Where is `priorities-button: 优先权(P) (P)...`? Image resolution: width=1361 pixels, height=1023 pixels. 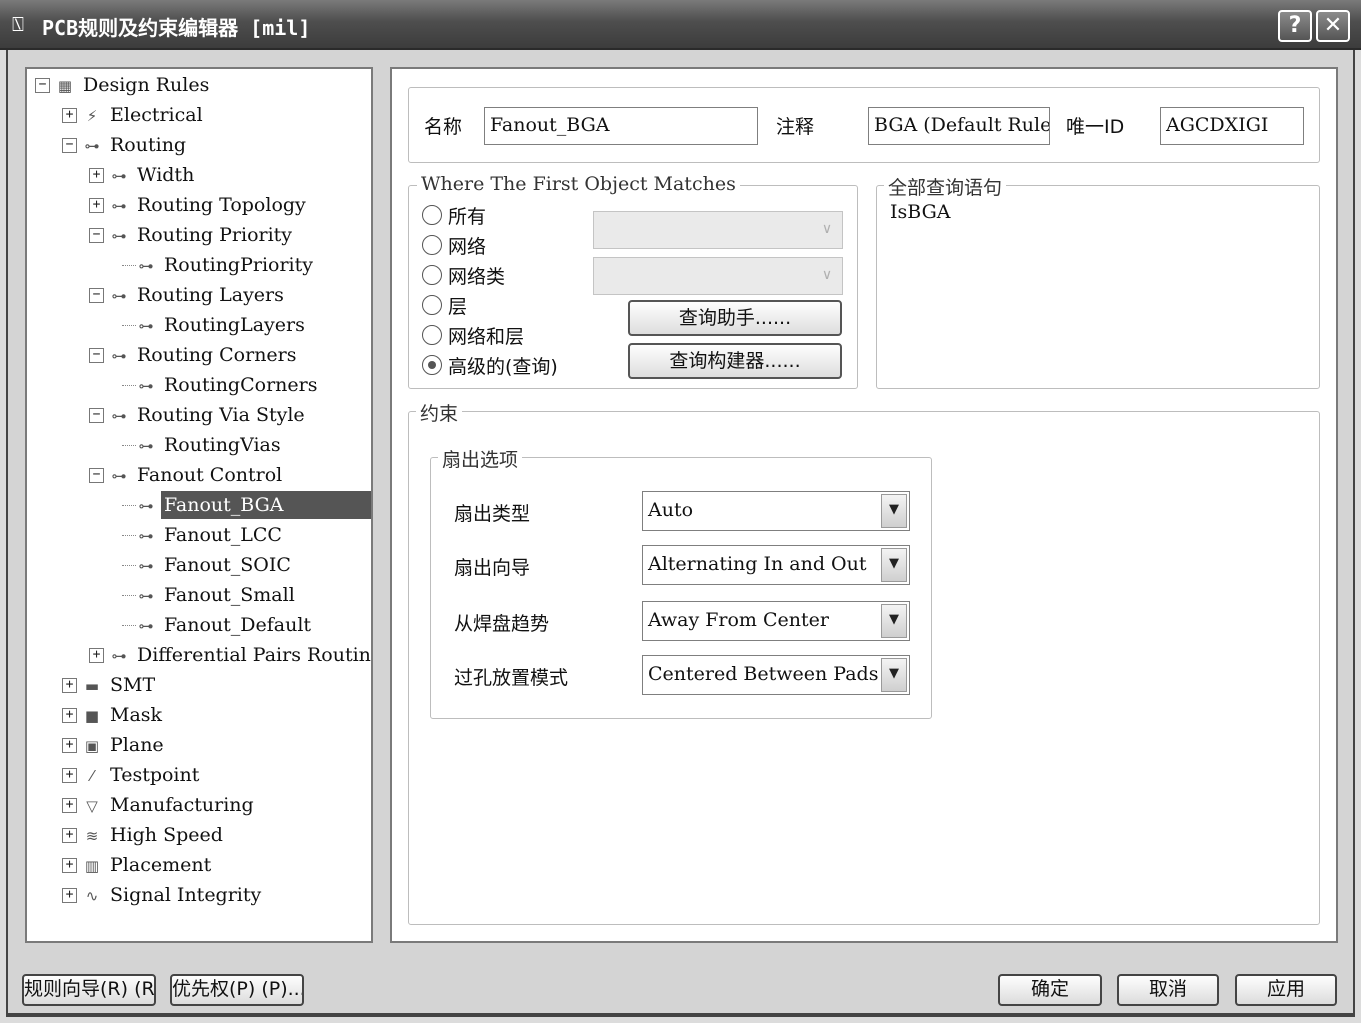 priorities-button: 优先权(P) (P)... is located at coordinates (237, 990).